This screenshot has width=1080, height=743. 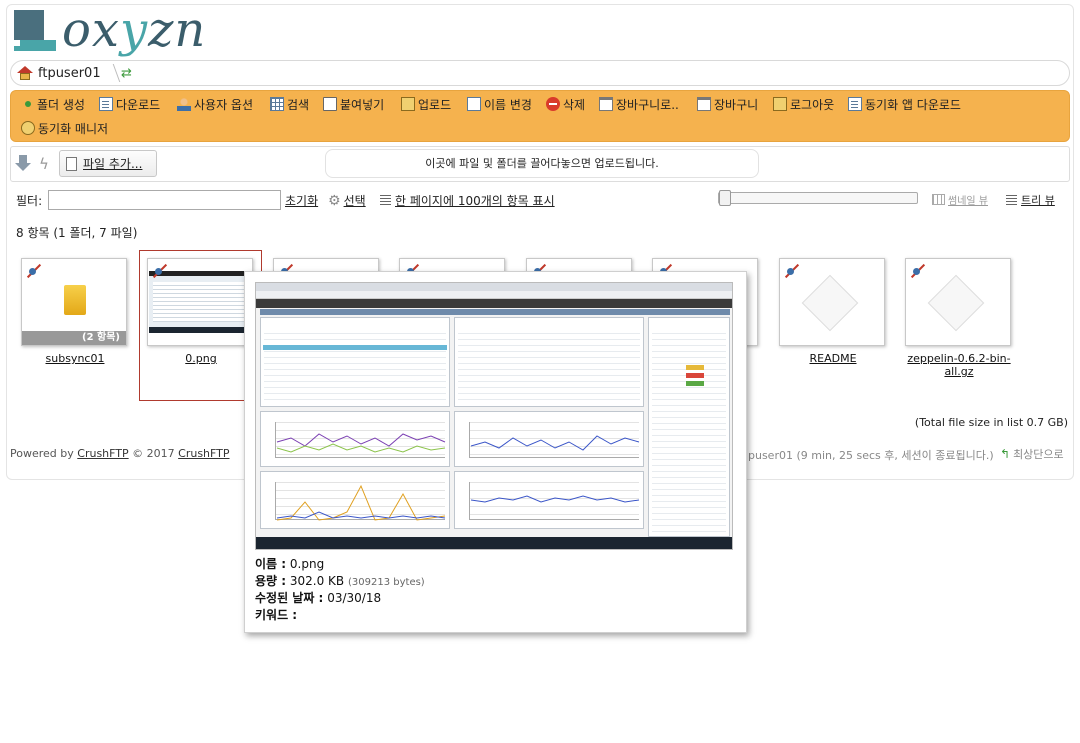 I want to click on search-icon, so click(x=277, y=104).